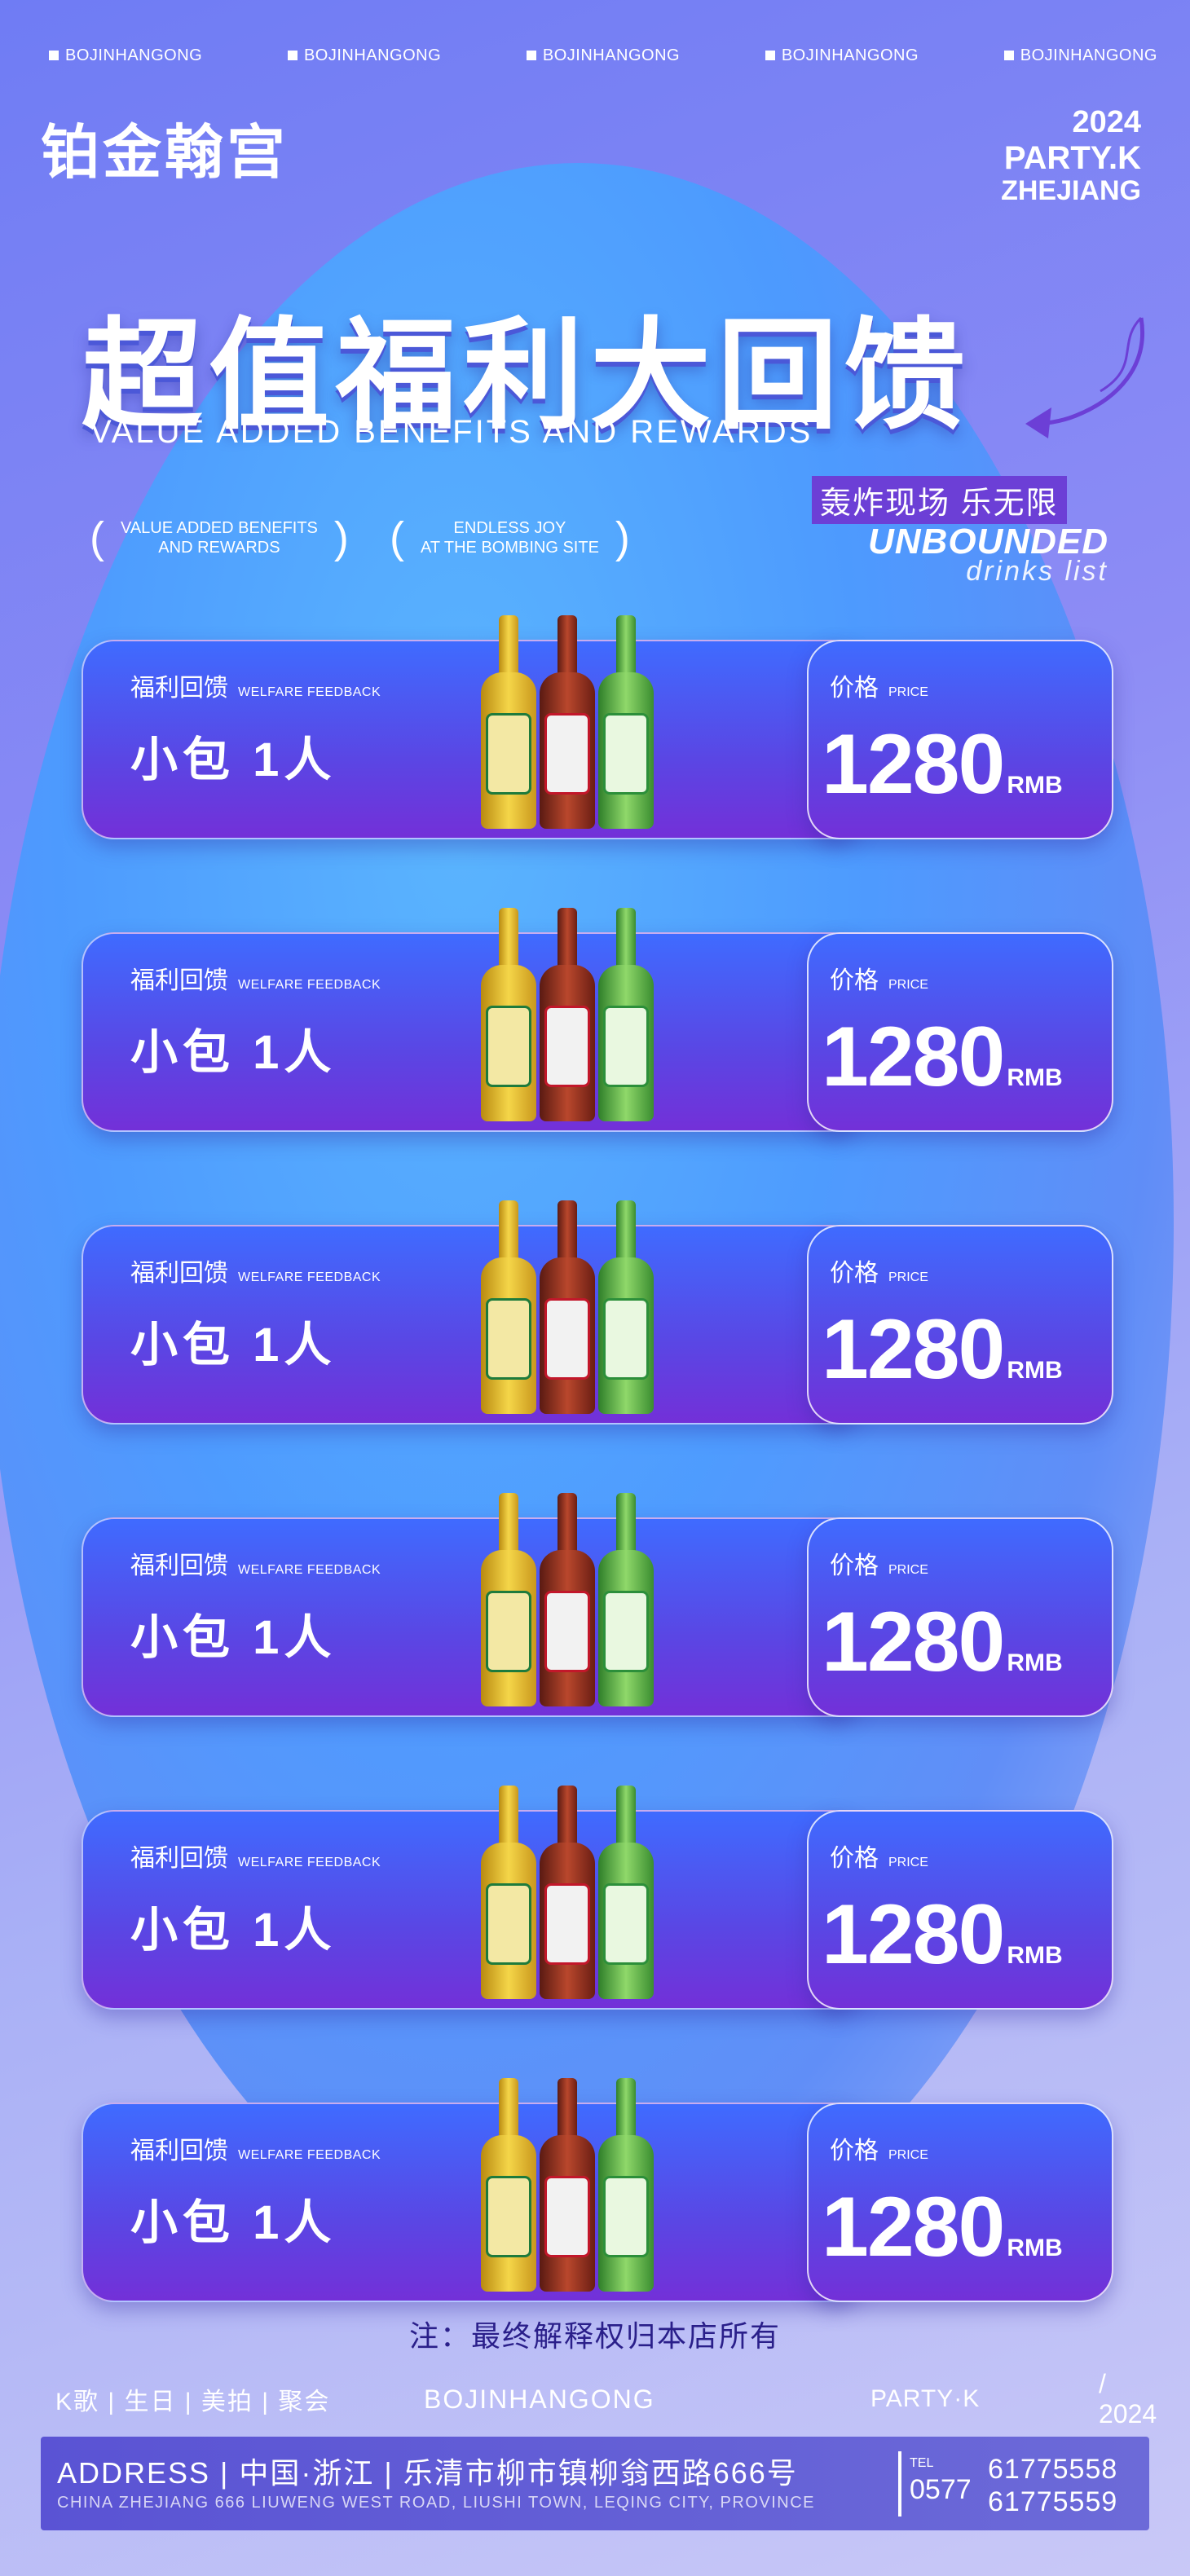 The image size is (1190, 2576). I want to click on bracket-text: VALUE ADDED BENEFITS AND REWARDS, so click(219, 537).